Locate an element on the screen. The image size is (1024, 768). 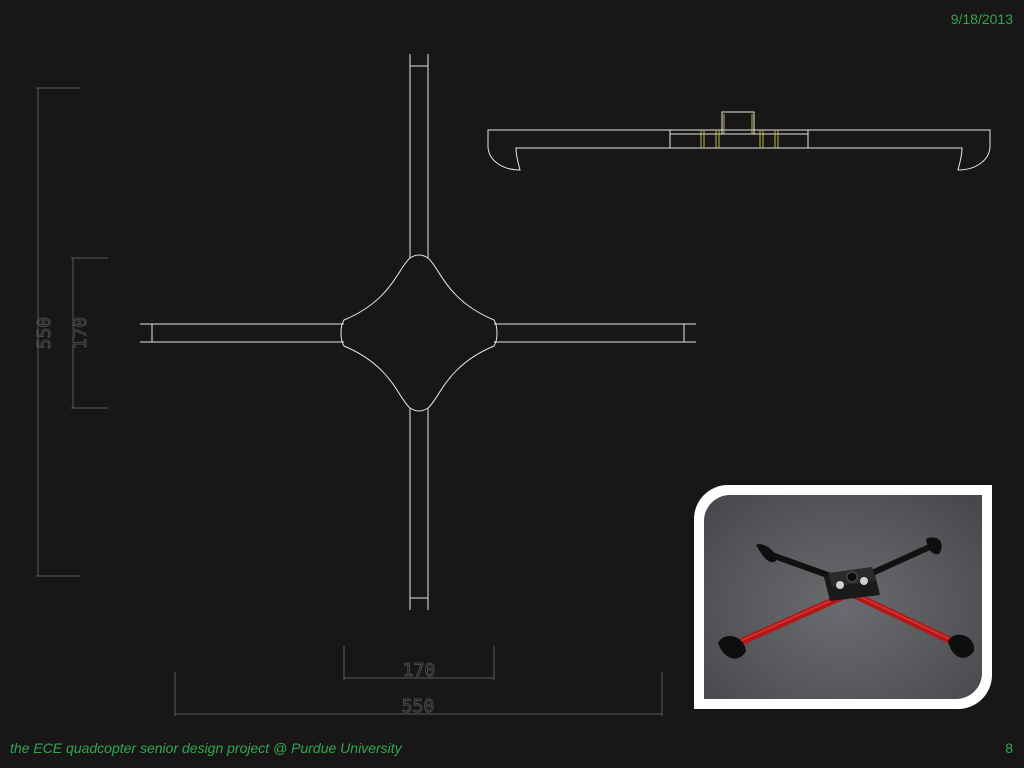
quadcopter-photo is located at coordinates (843, 597).